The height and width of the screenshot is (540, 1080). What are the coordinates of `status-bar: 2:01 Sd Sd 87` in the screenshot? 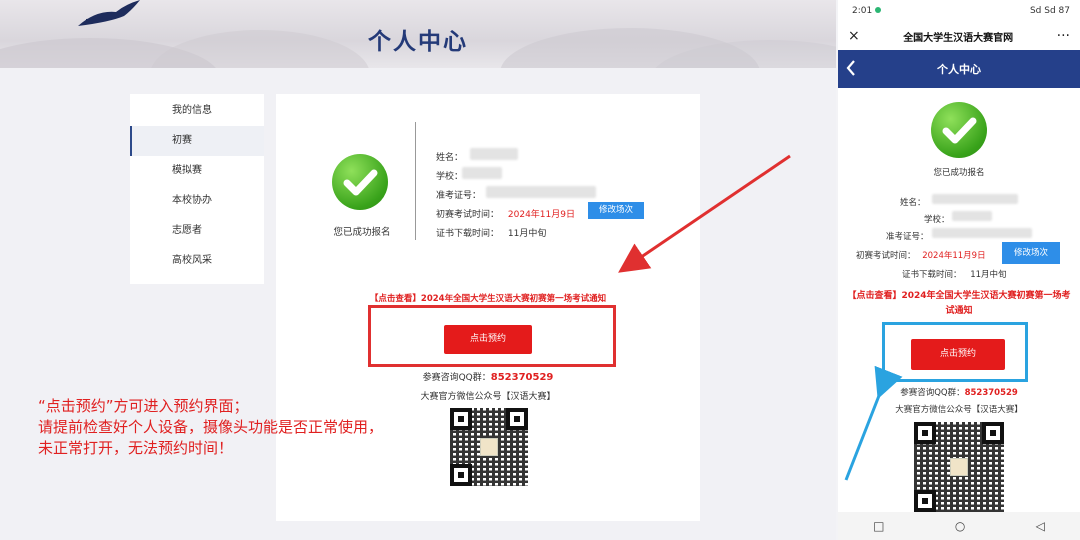 It's located at (959, 11).